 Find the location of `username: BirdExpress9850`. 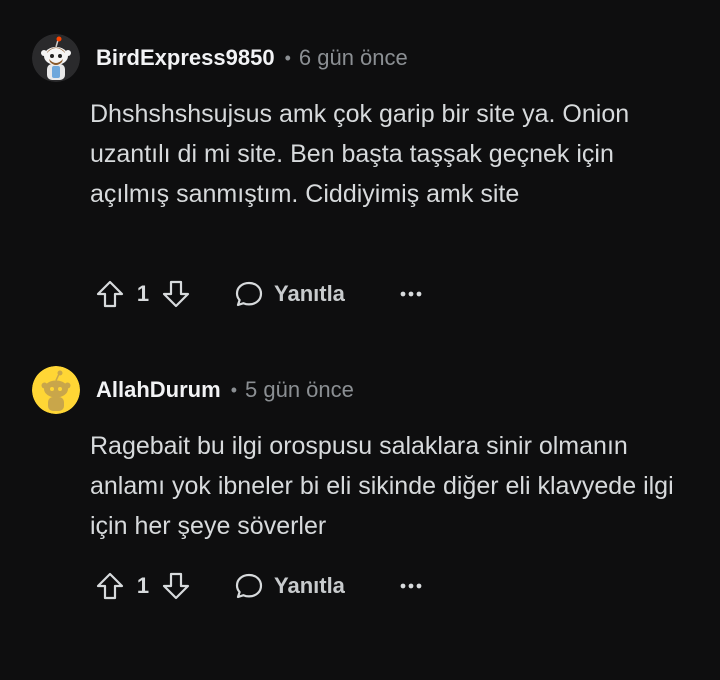

username: BirdExpress9850 is located at coordinates (185, 58).